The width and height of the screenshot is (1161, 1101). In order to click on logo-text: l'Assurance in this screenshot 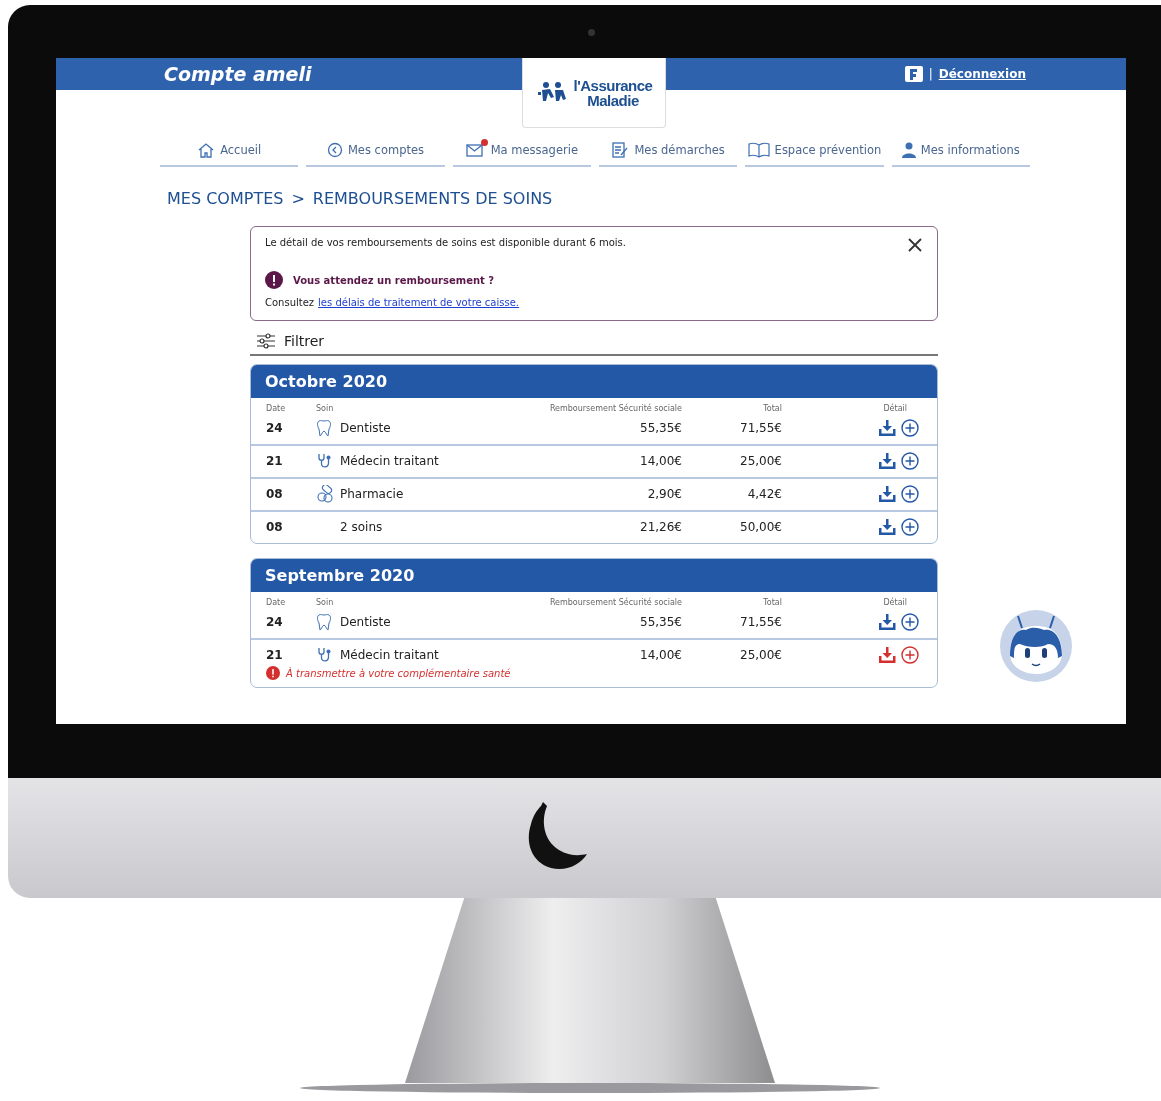, I will do `click(613, 85)`.